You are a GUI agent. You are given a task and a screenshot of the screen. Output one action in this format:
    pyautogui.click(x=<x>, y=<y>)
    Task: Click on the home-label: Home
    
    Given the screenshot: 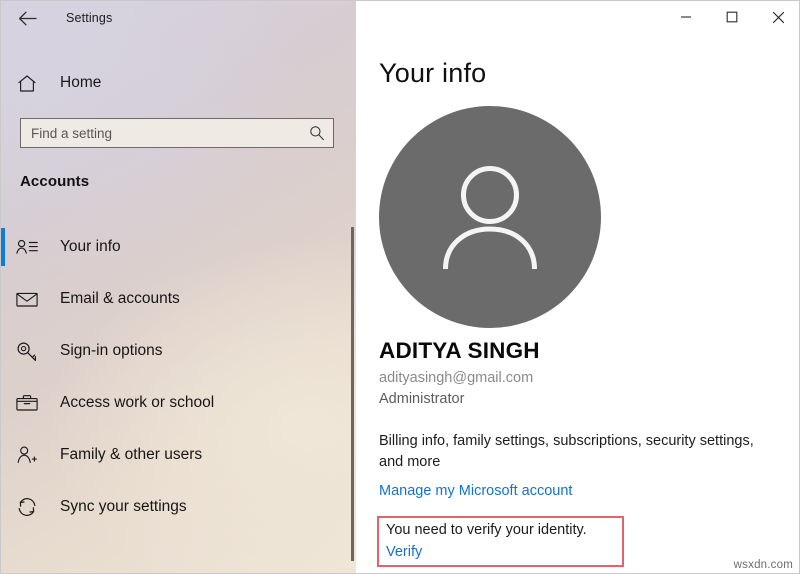 What is the action you would take?
    pyautogui.click(x=81, y=82)
    